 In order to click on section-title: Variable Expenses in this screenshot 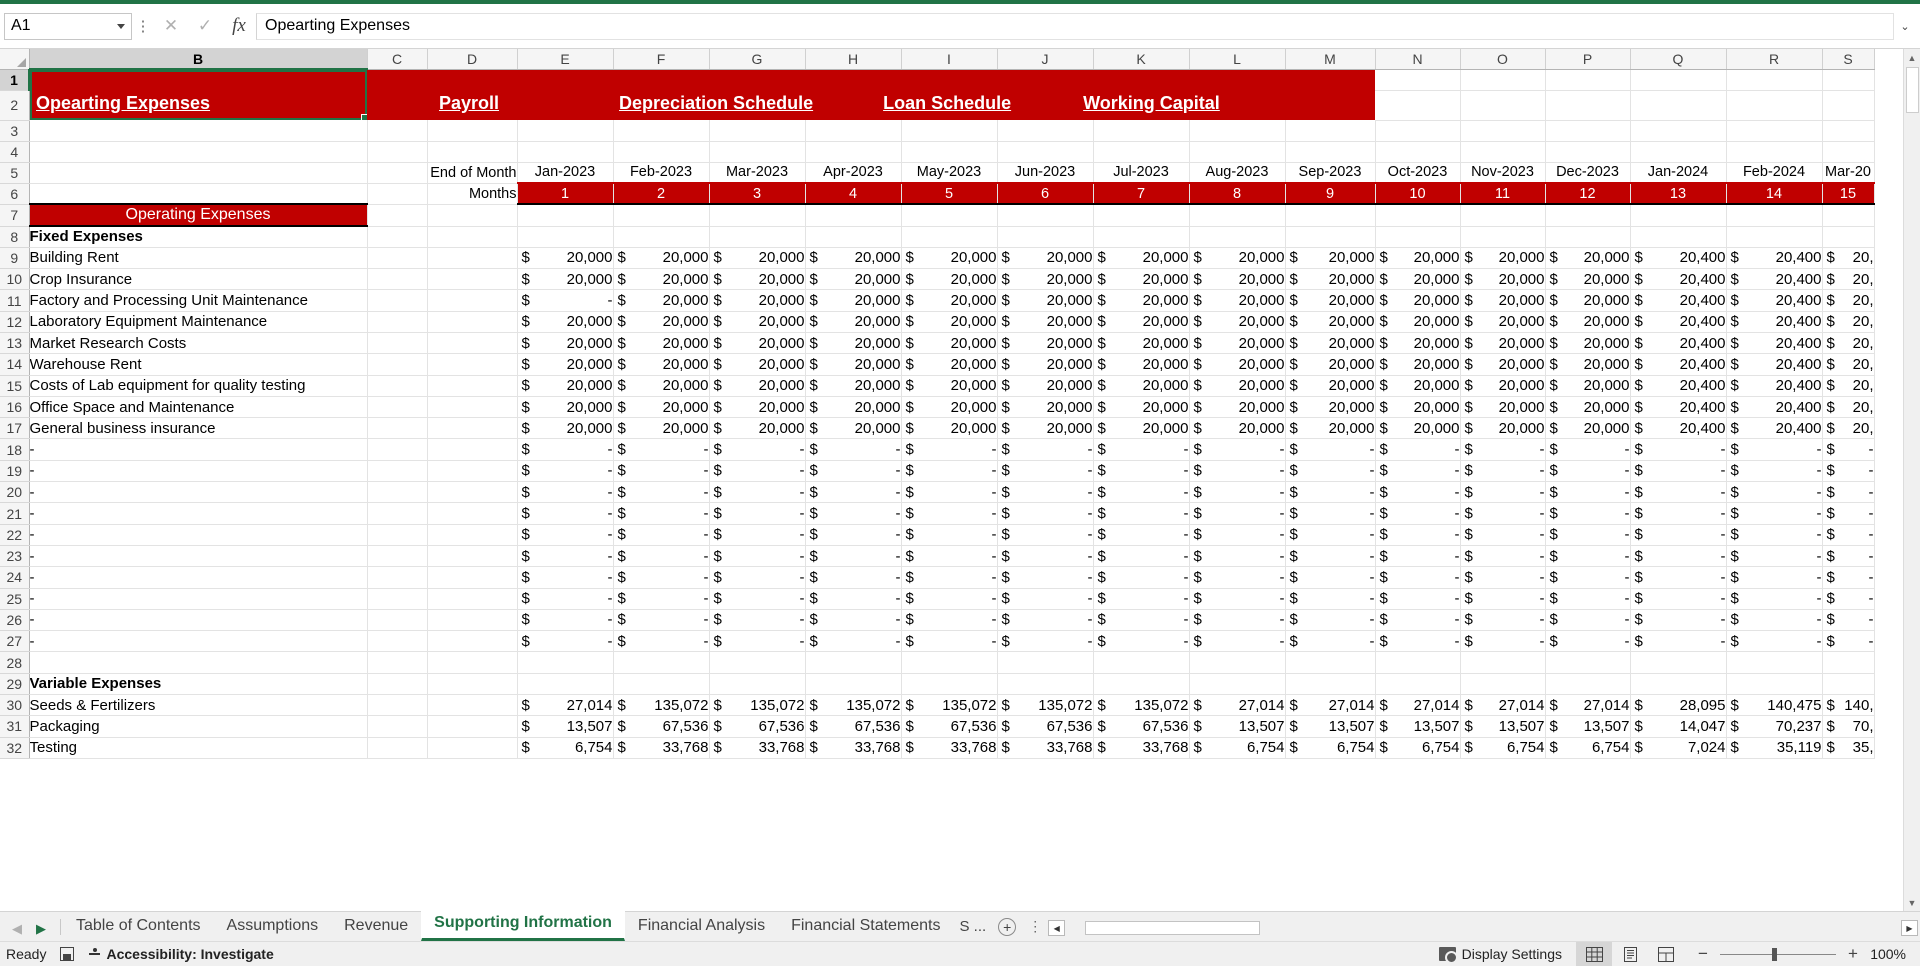, I will do `click(198, 684)`.